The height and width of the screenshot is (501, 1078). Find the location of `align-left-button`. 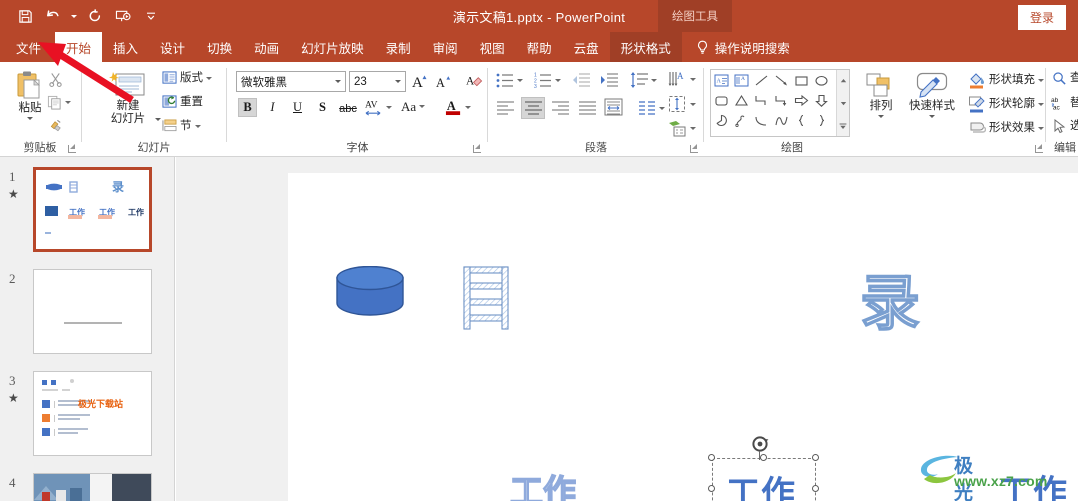

align-left-button is located at coordinates (505, 108).